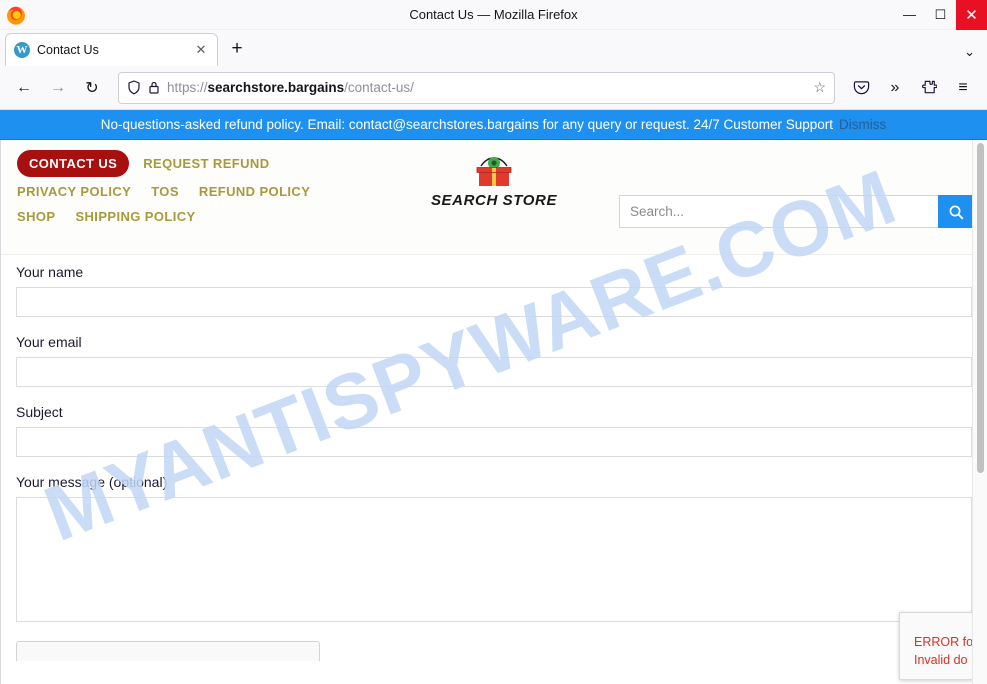  I want to click on subject-input, so click(494, 442).